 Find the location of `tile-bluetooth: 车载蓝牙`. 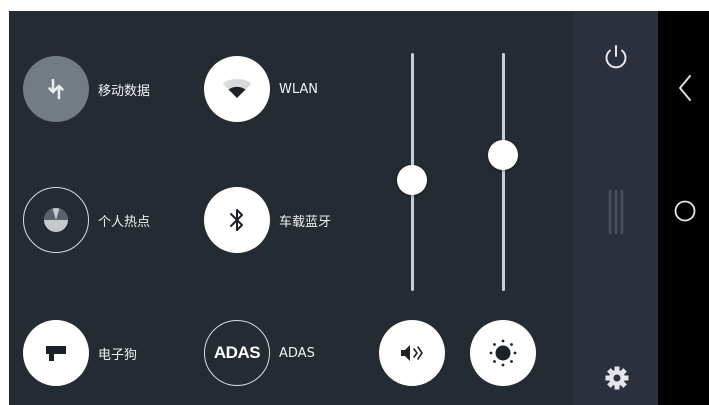

tile-bluetooth: 车载蓝牙 is located at coordinates (267, 220).